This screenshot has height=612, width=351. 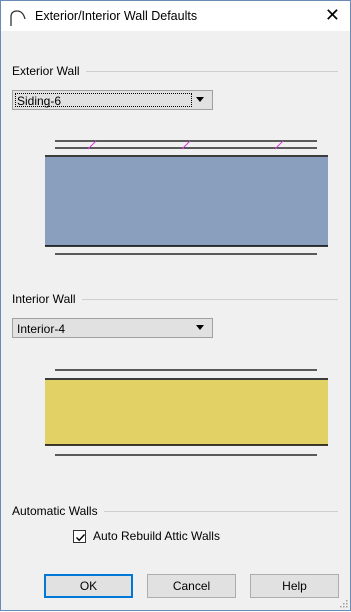 I want to click on exterior-wall-value: Siding-6, so click(x=39, y=101).